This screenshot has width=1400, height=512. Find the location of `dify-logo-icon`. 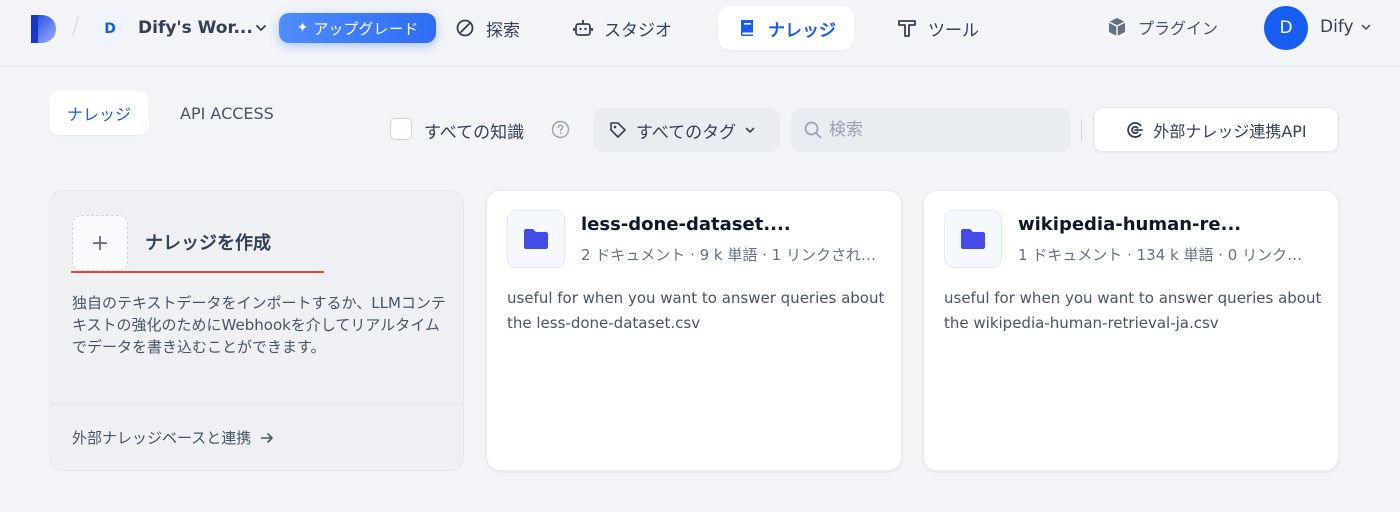

dify-logo-icon is located at coordinates (43, 29).